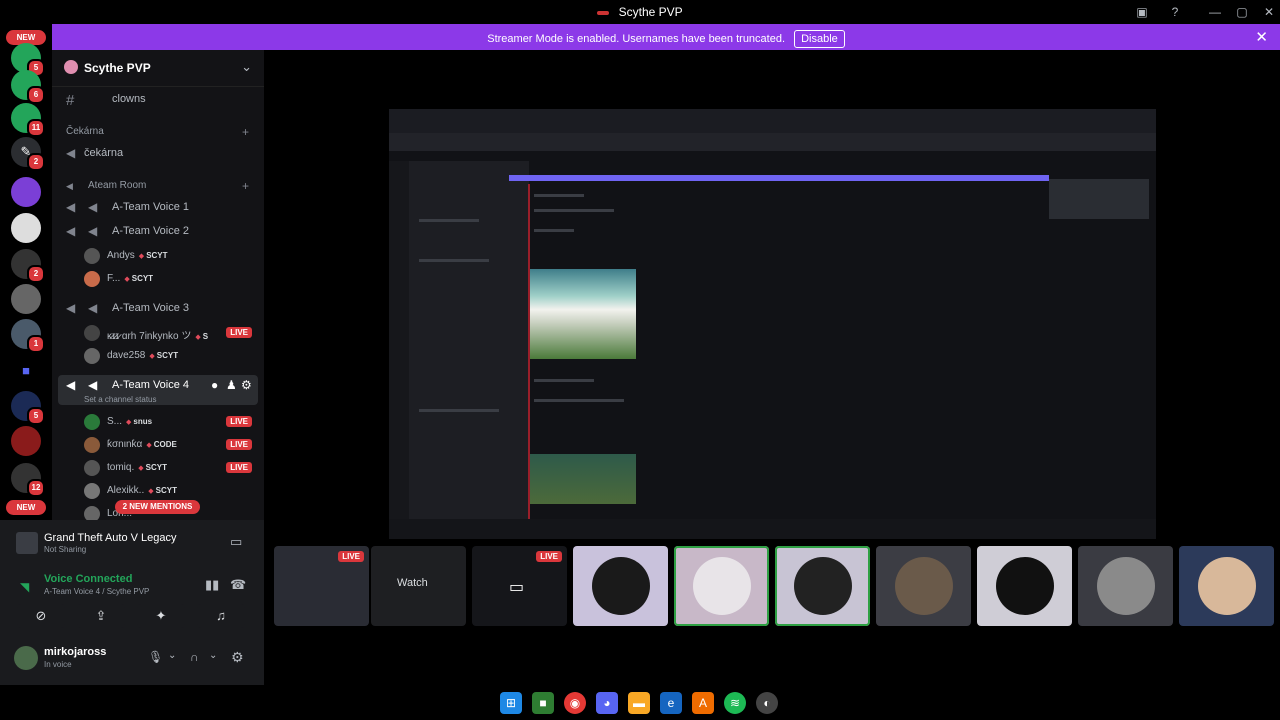 The image size is (1280, 720). I want to click on voice-user: ƙσnιnƙαCODE LIVE, so click(158, 446).